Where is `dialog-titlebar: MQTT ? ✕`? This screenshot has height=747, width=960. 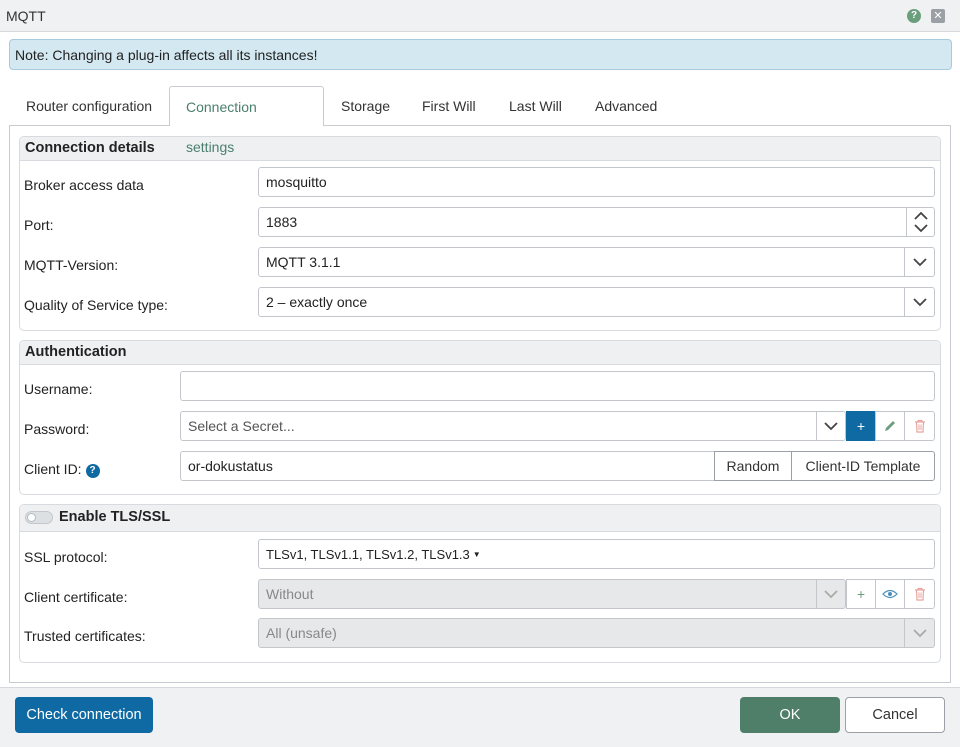
dialog-titlebar: MQTT ? ✕ is located at coordinates (480, 16).